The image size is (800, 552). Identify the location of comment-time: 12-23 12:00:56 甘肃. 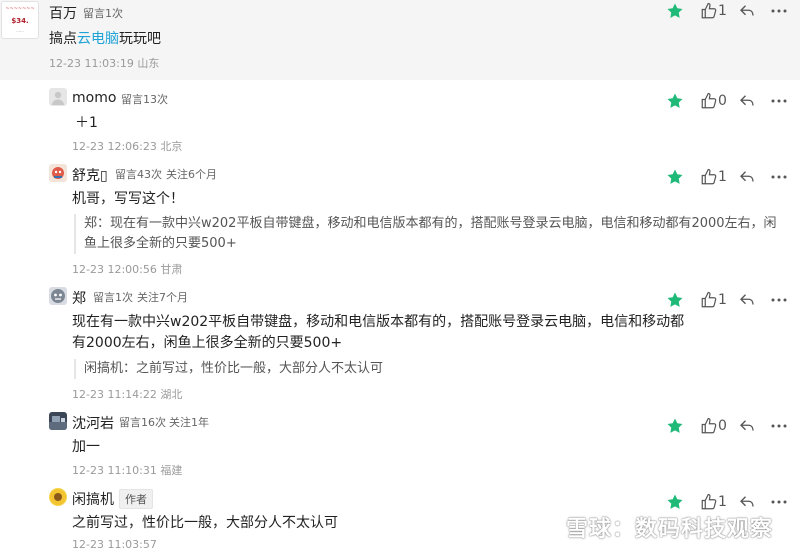
(127, 269).